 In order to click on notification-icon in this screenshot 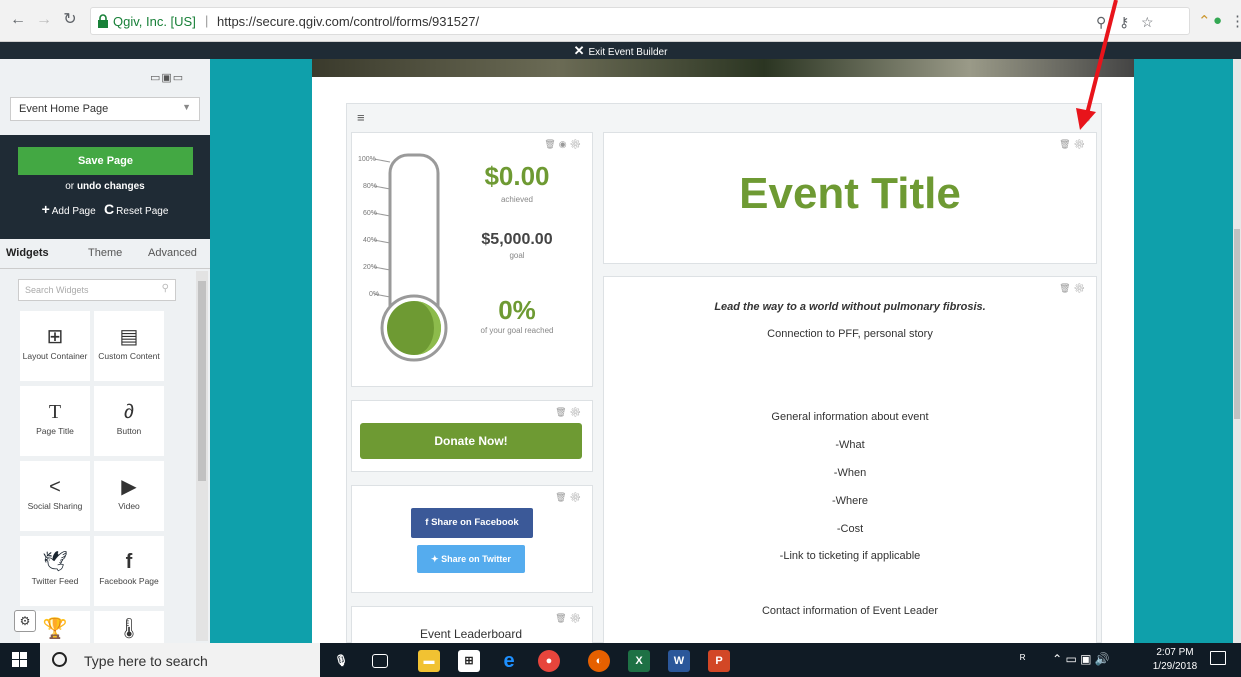, I will do `click(1218, 658)`.